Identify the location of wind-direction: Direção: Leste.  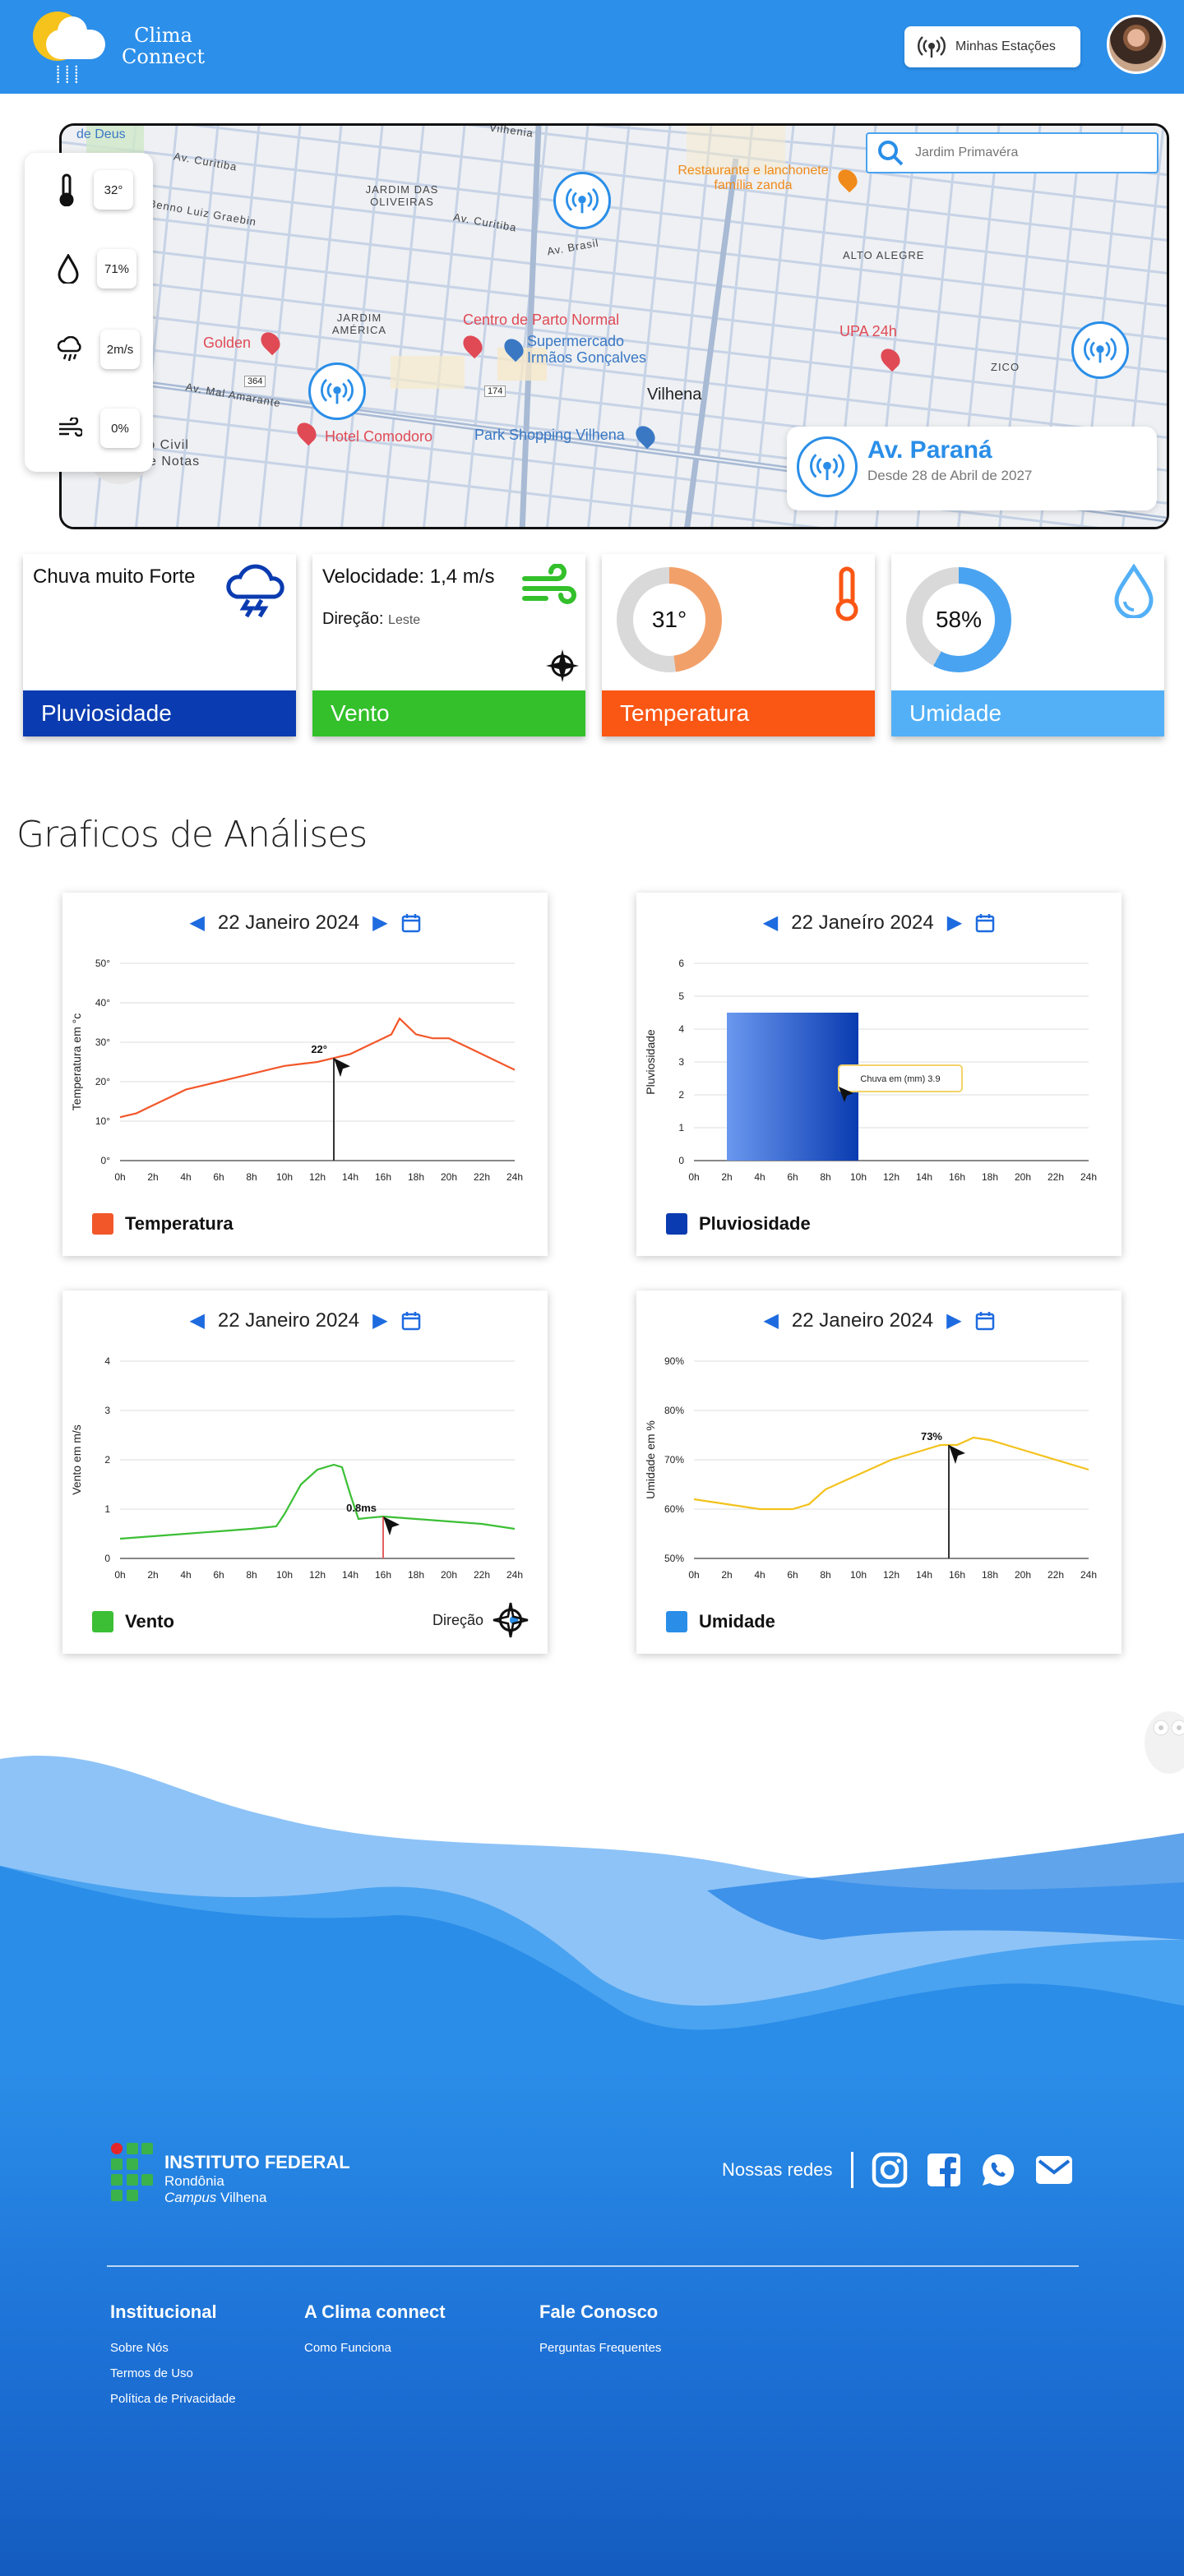
(371, 619).